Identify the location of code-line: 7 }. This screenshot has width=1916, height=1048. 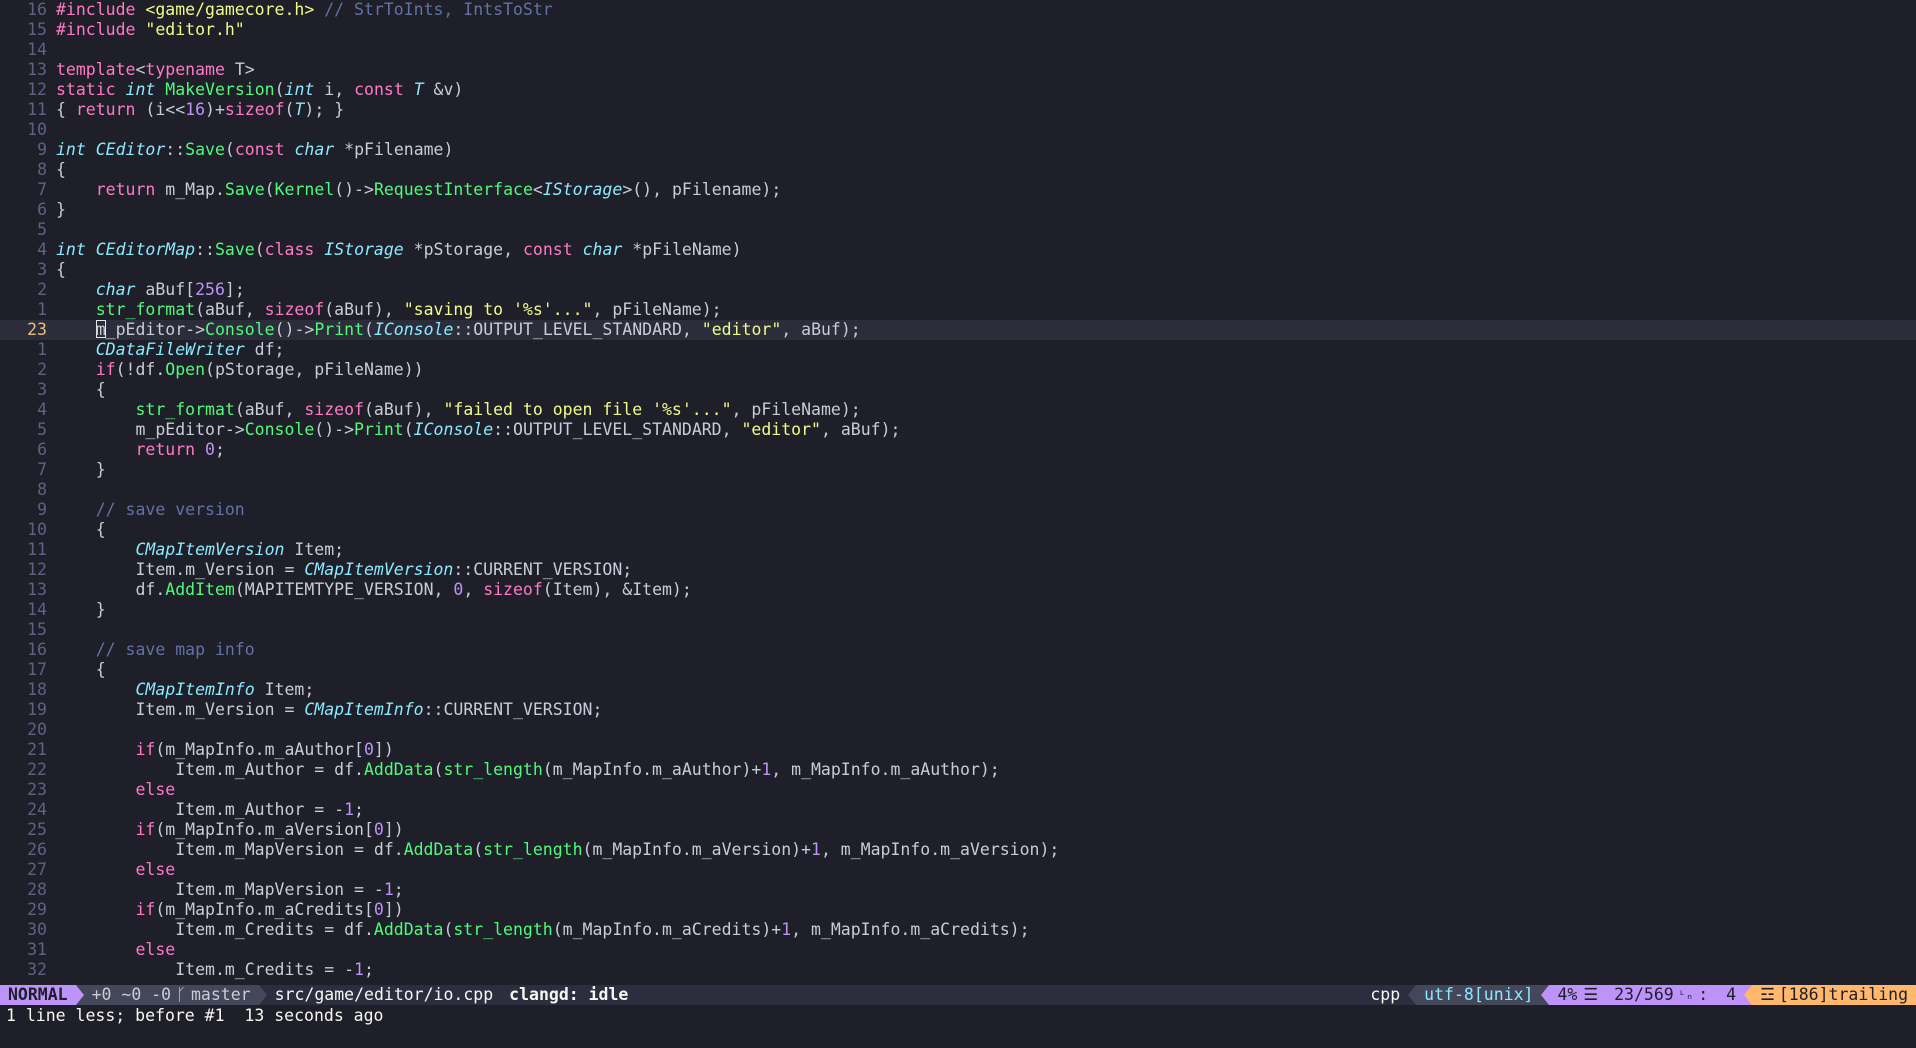
(958, 470).